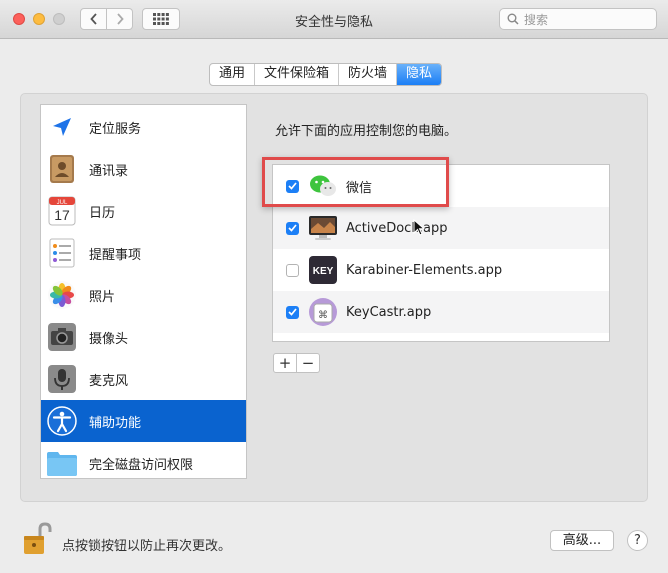 Image resolution: width=668 pixels, height=573 pixels. Describe the element at coordinates (233, 74) in the screenshot. I see `tab-general: 通用` at that location.